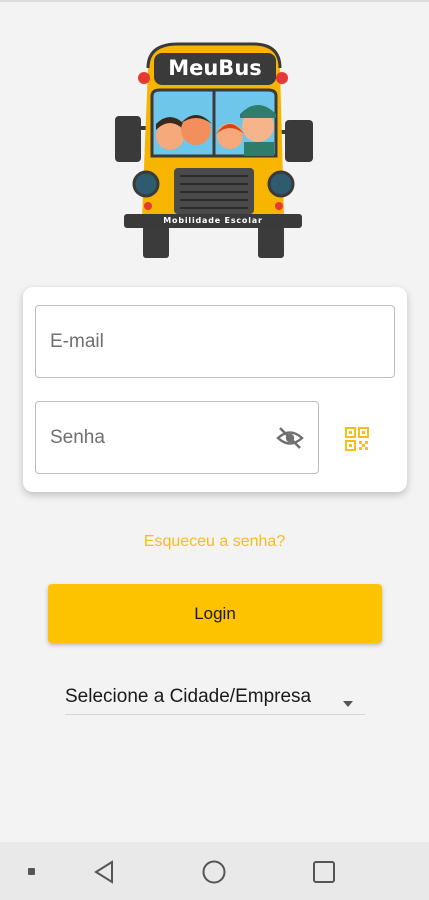 The height and width of the screenshot is (900, 429). I want to click on back-icon, so click(104, 874).